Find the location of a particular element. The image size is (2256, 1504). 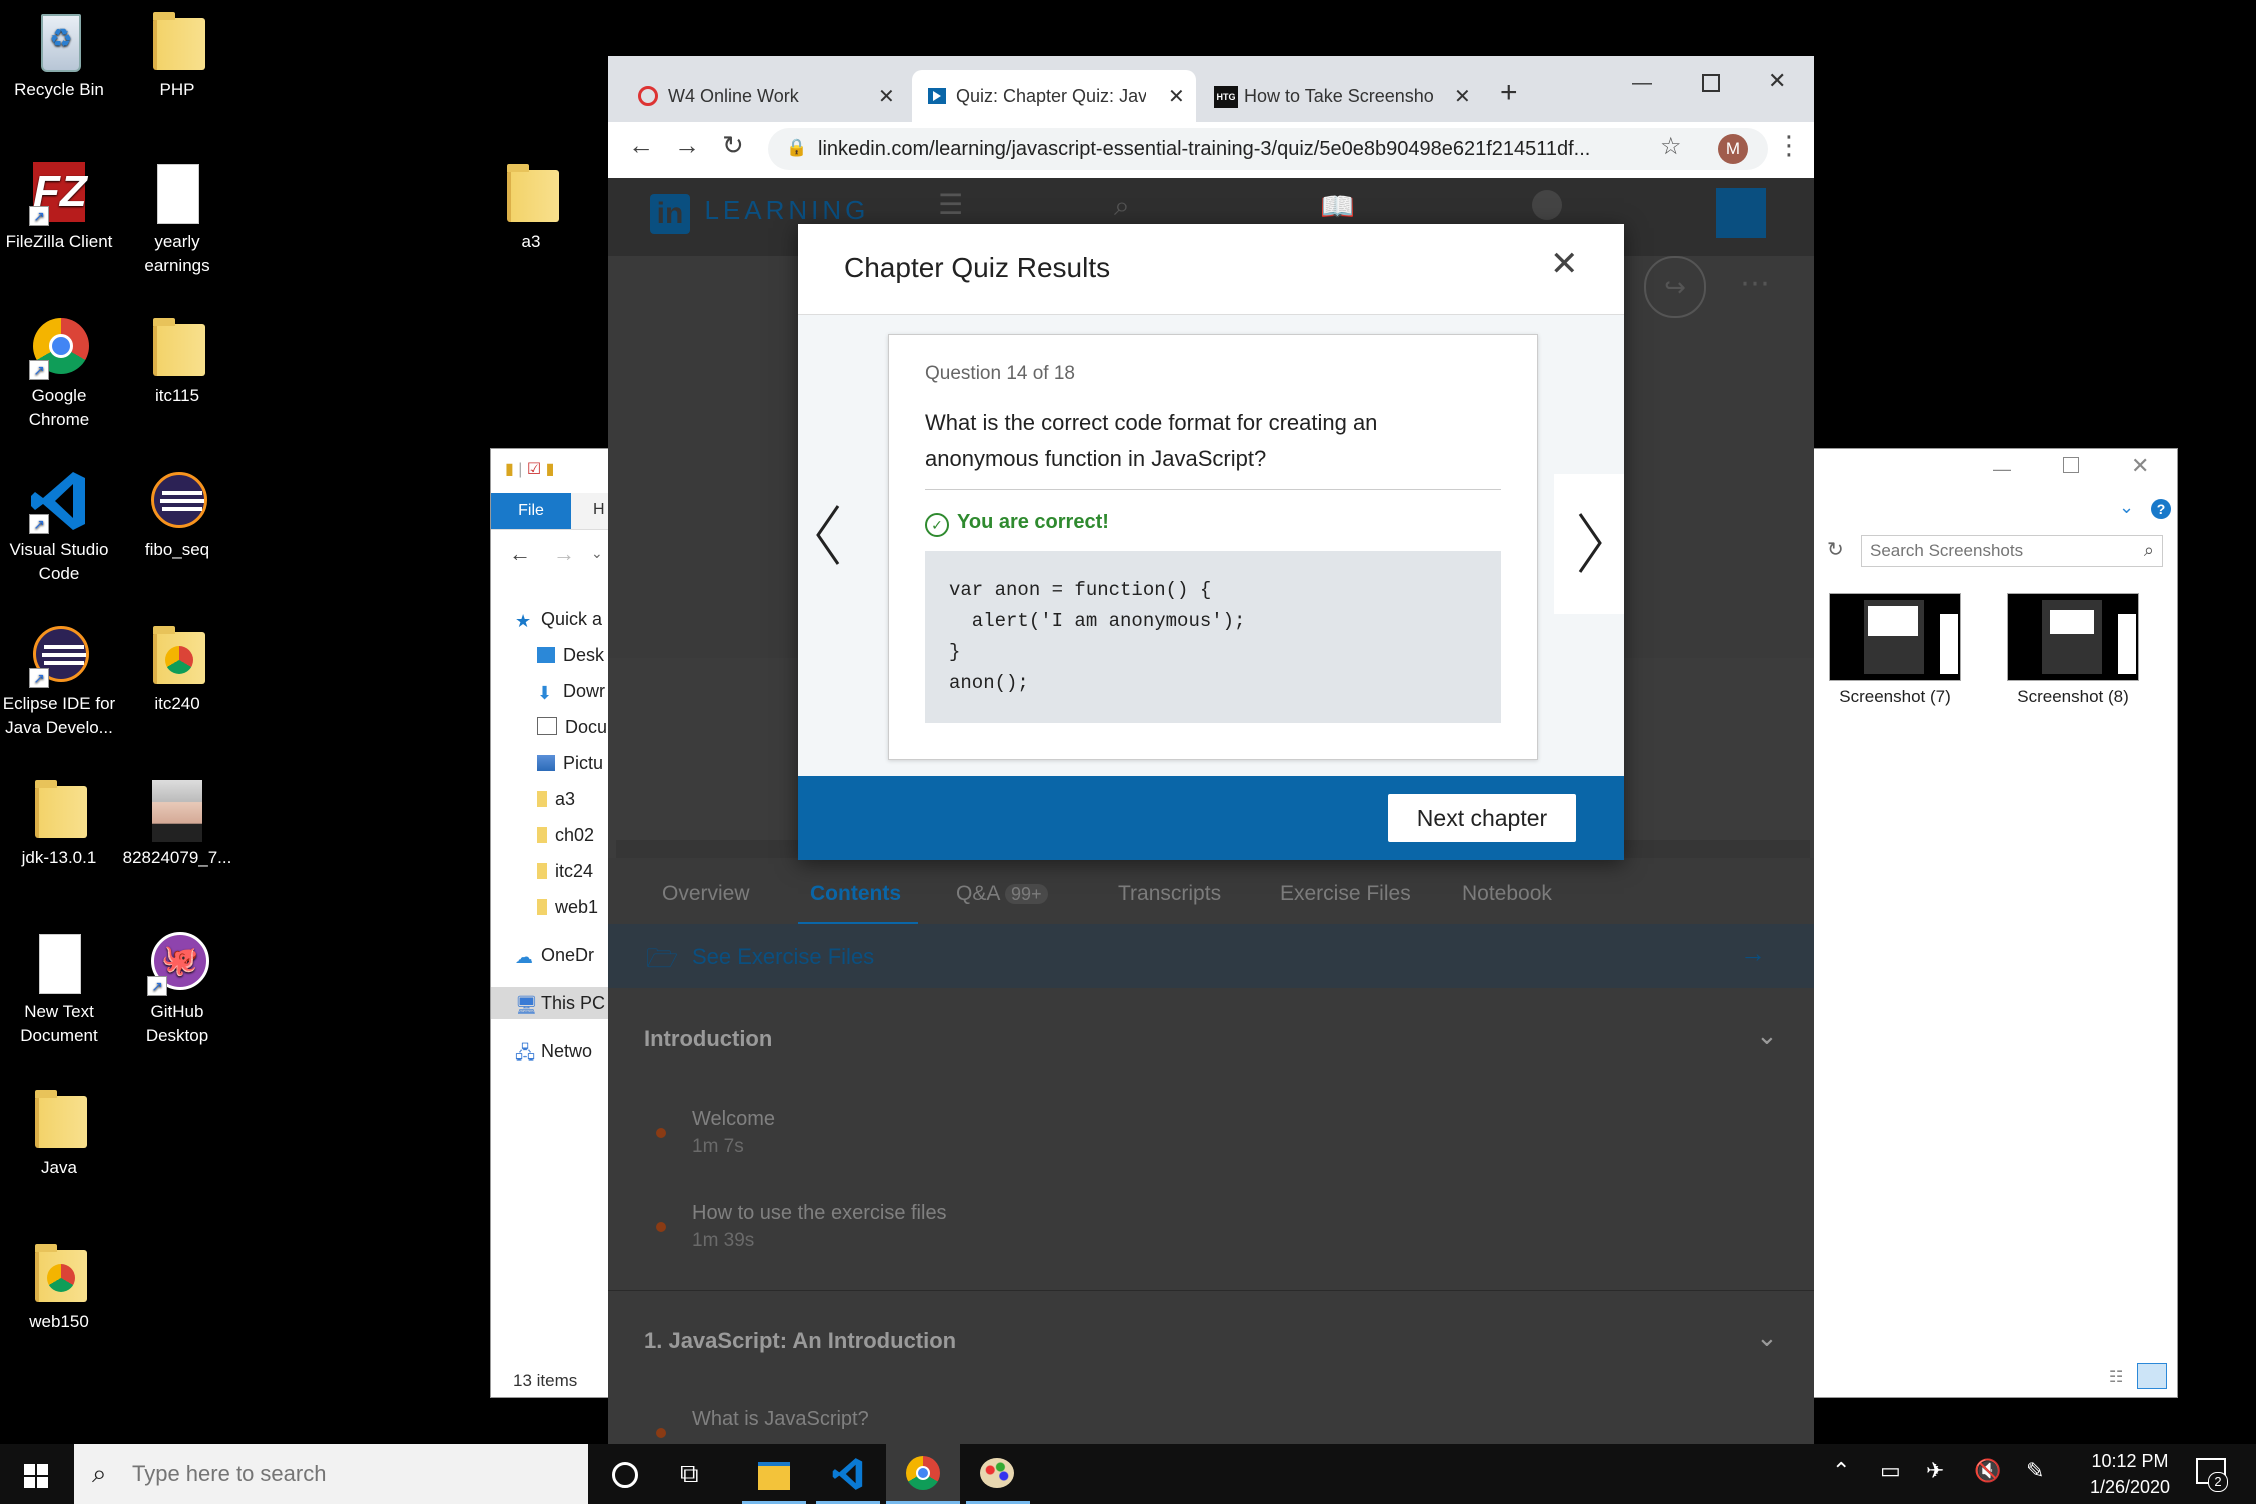

nav-a3: a3 is located at coordinates (556, 799).